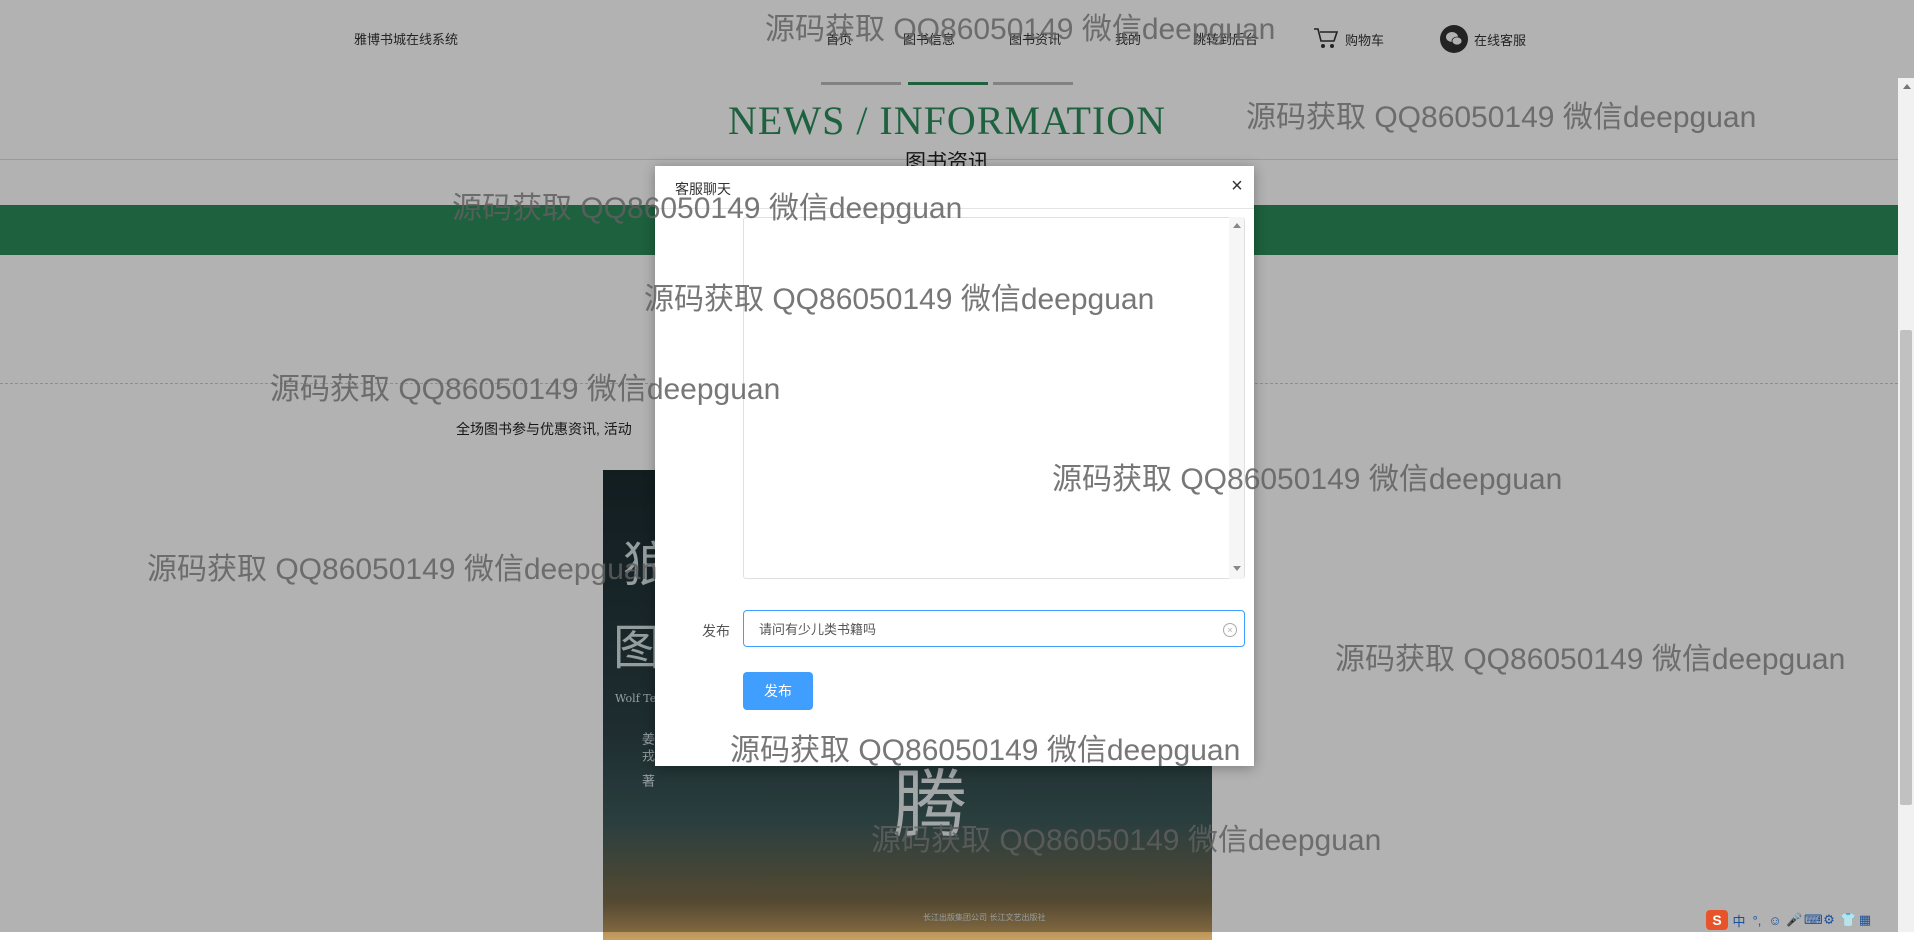 This screenshot has width=1914, height=940. I want to click on chat-scroll-up-icon, so click(1237, 225).